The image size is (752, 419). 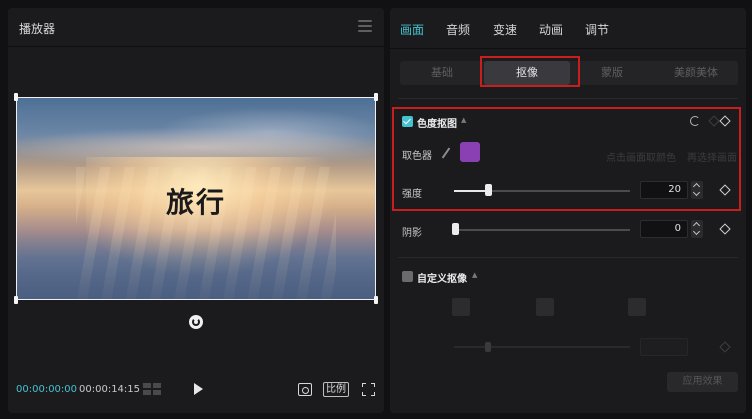 I want to click on picker-hint: 点击画面取颜色, so click(x=641, y=158).